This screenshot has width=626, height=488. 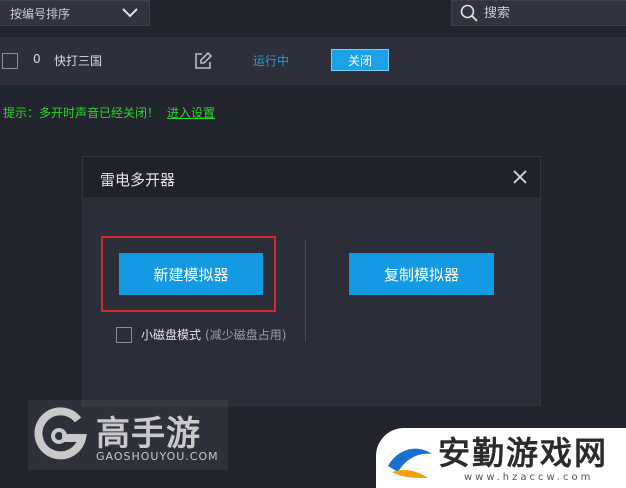 I want to click on small-disk-label: 小磁盘模式 (减少磁盘占用), so click(x=216, y=335).